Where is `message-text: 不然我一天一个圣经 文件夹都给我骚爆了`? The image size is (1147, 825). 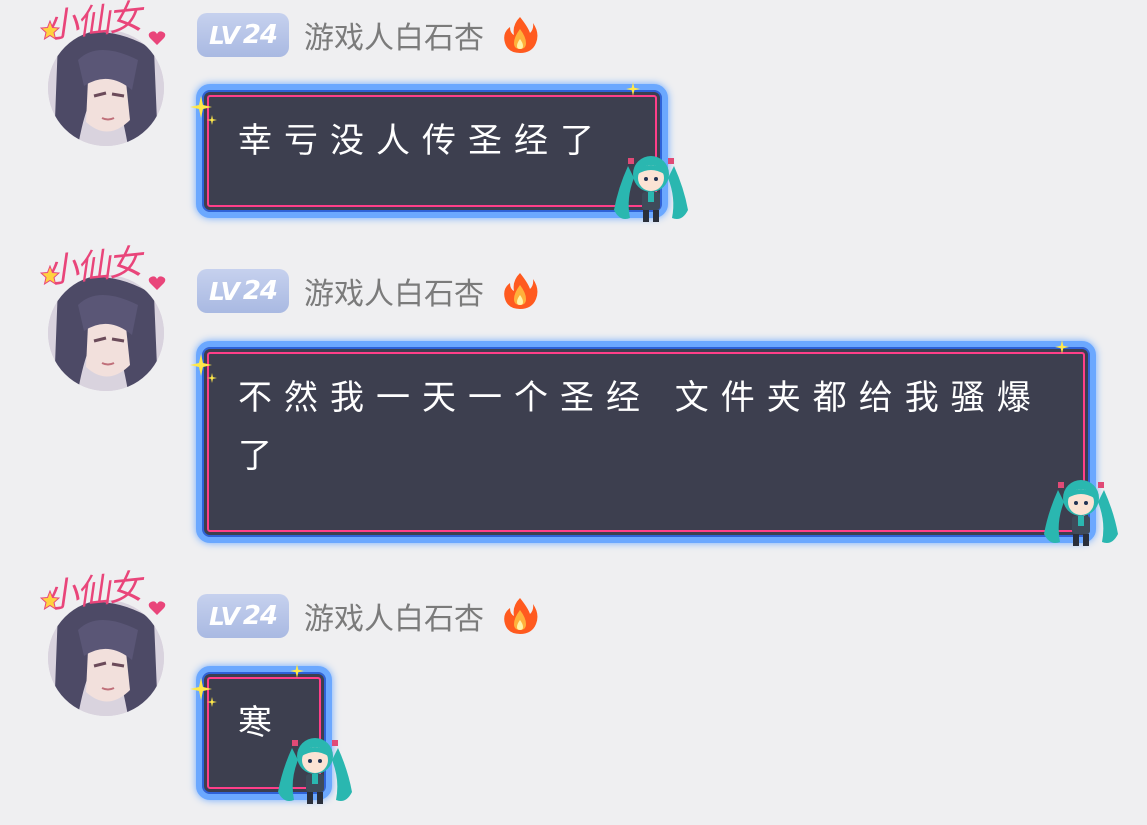 message-text: 不然我一天一个圣经 文件夹都给我骚爆了 is located at coordinates (640, 427).